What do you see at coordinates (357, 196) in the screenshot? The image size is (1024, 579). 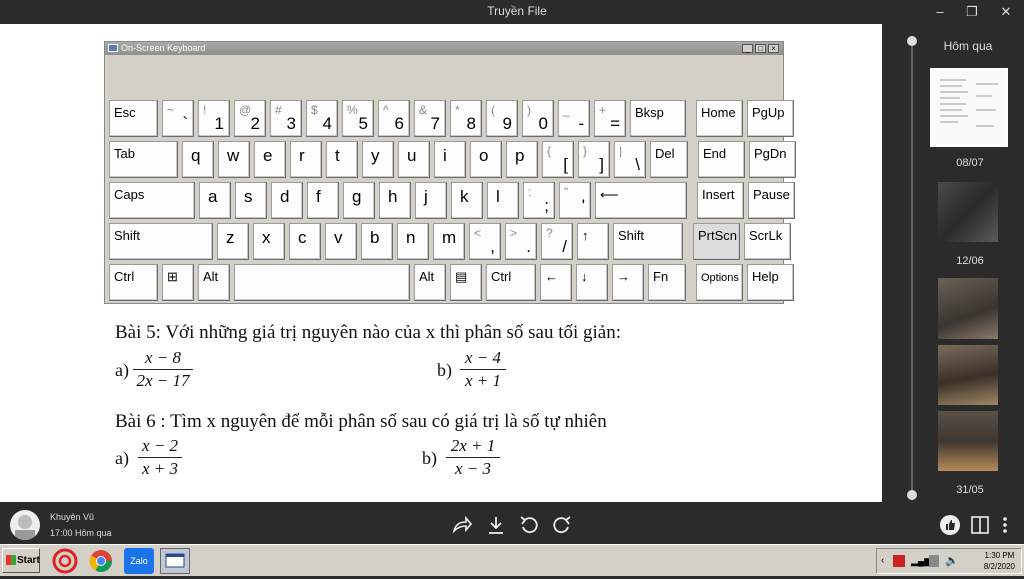 I see `key-label: g` at bounding box center [357, 196].